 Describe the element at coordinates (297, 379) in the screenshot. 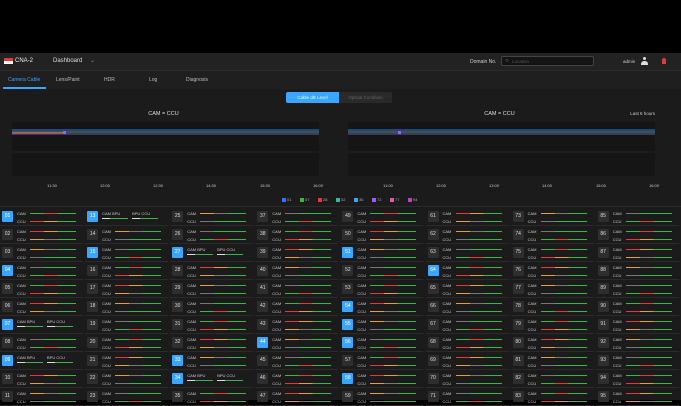

I see `camera-cell: 46 CAM CCU` at that location.